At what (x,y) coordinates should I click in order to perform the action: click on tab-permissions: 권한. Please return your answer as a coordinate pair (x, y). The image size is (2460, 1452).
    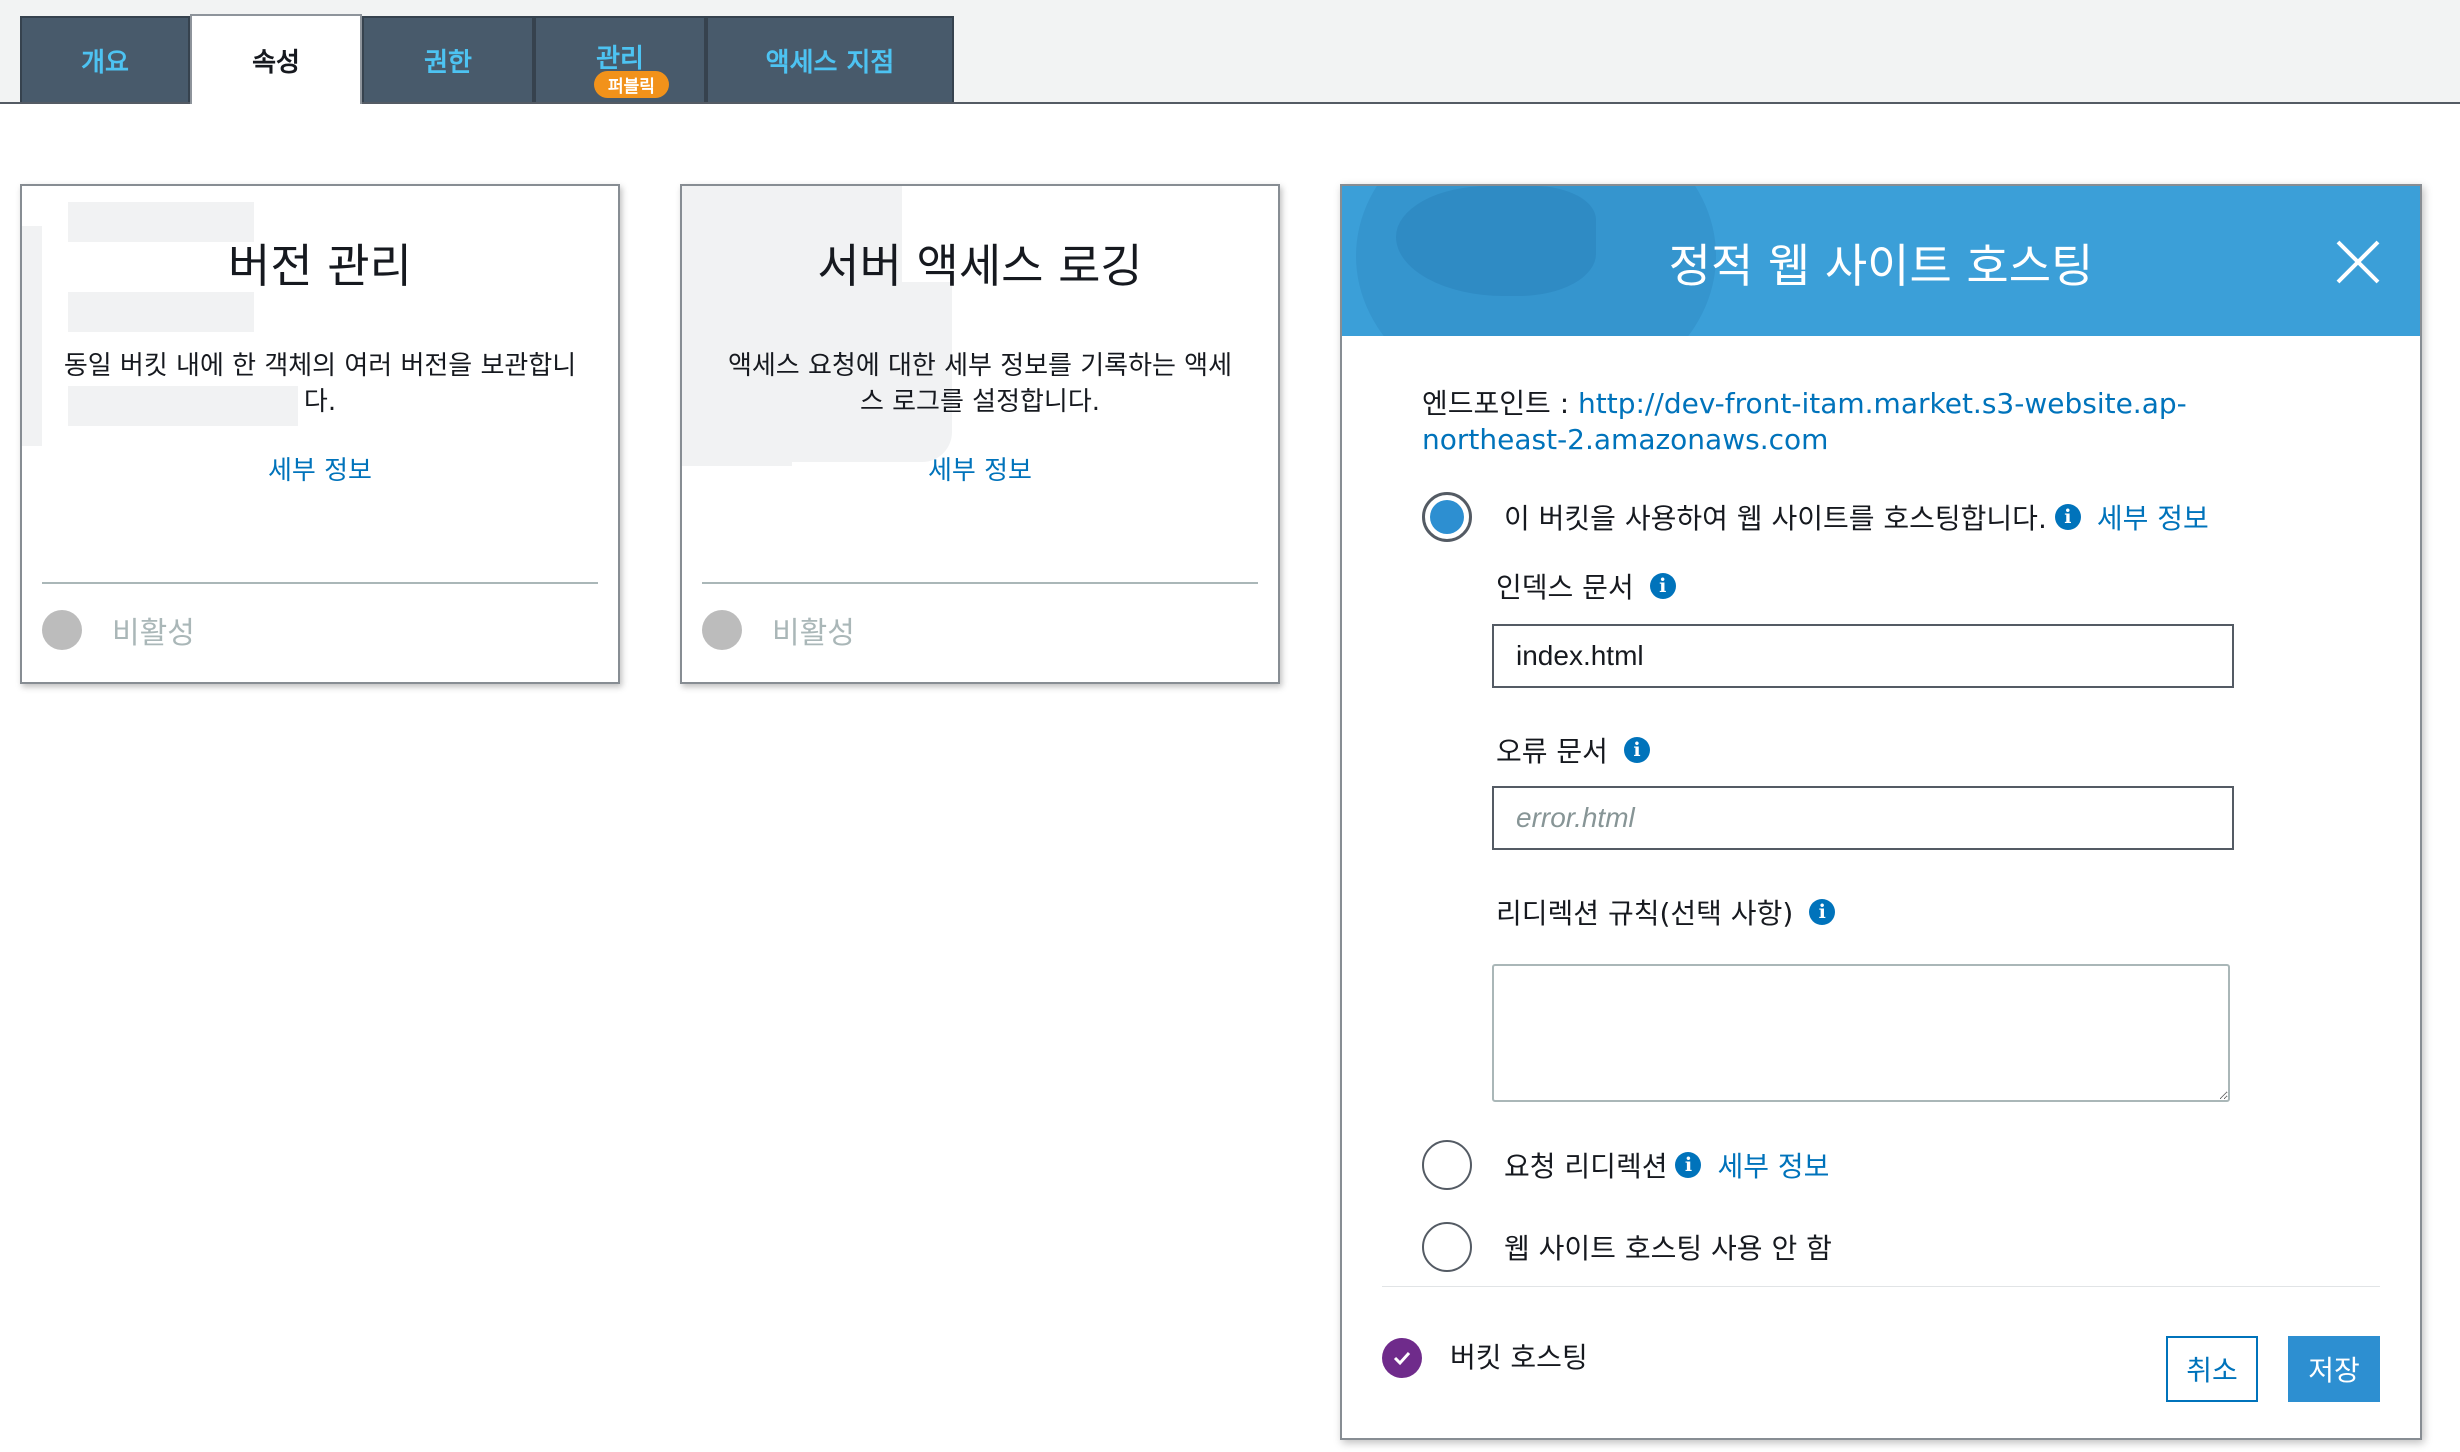
    Looking at the image, I should click on (448, 59).